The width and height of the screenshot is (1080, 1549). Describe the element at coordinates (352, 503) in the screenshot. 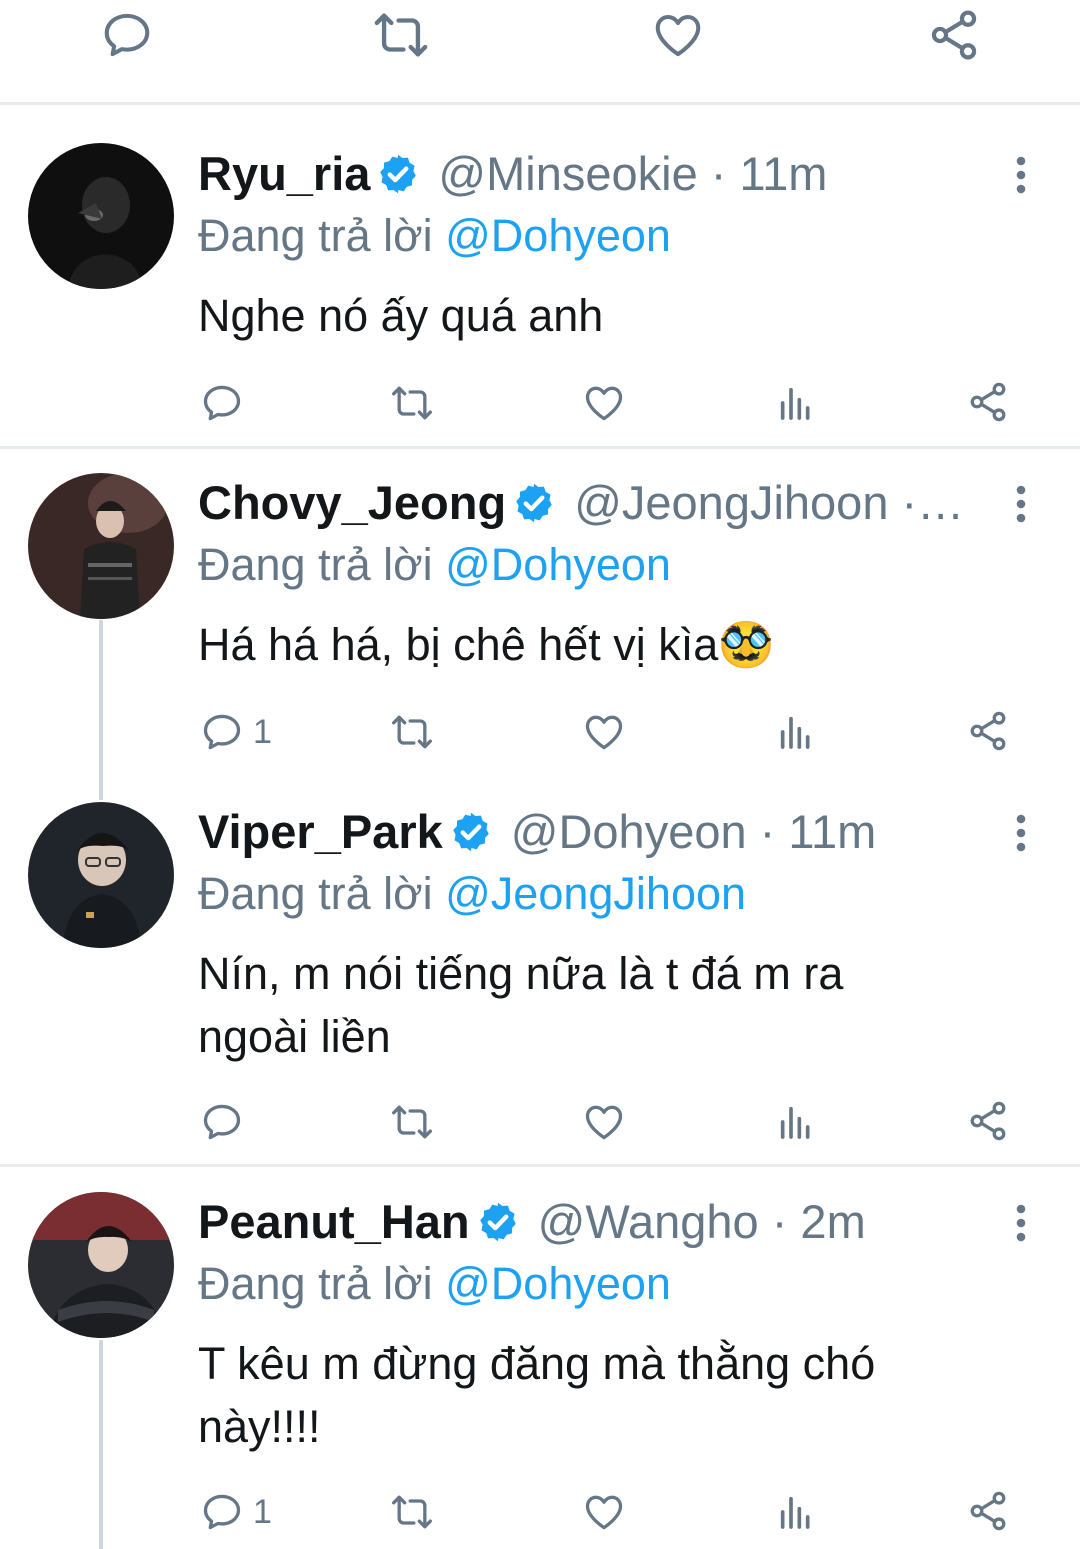

I see `display-name: Chovy_Jeong` at that location.